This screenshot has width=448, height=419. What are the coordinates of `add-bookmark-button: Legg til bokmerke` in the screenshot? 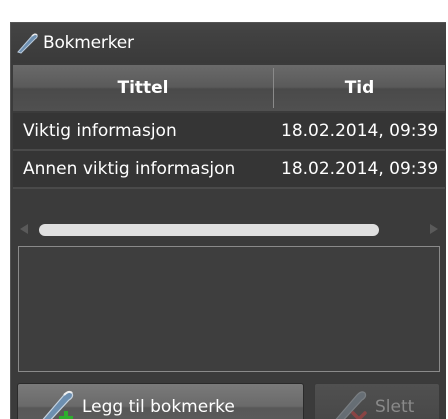 It's located at (160, 401).